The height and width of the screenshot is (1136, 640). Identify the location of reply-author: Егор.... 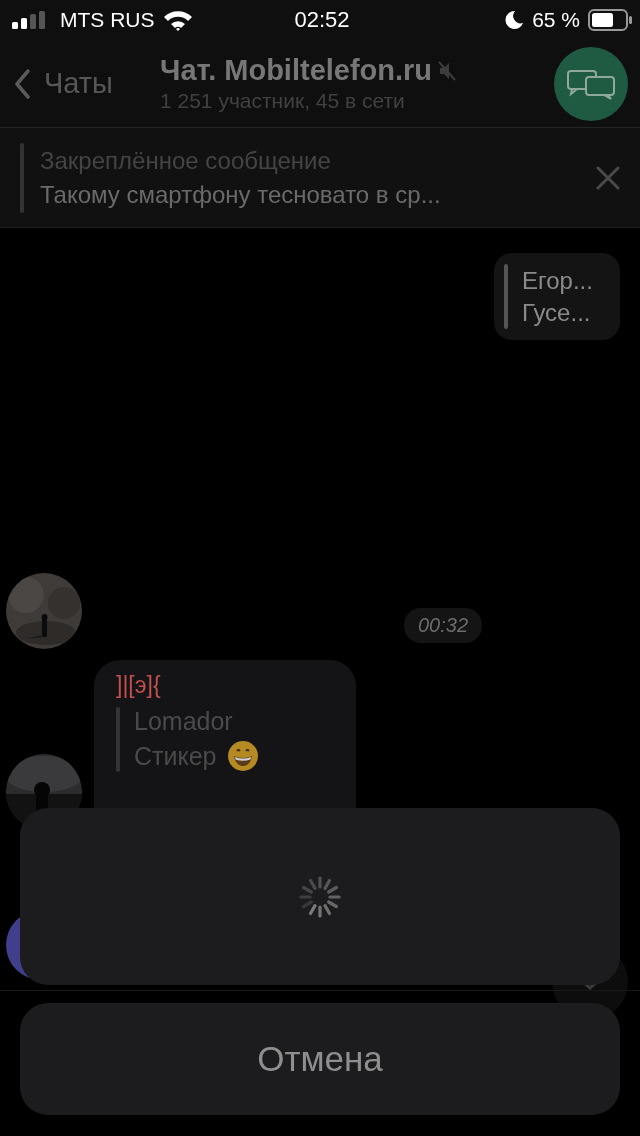
(557, 280).